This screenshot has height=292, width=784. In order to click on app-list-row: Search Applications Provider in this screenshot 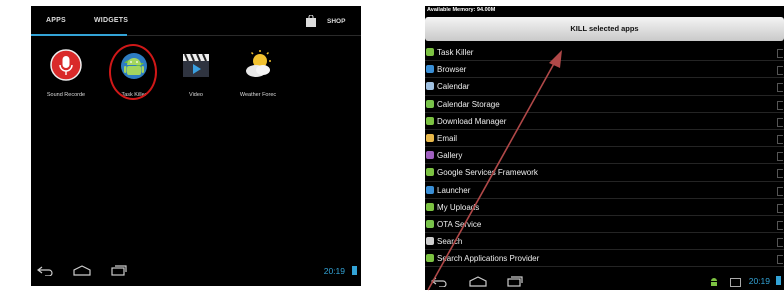, I will do `click(604, 259)`.